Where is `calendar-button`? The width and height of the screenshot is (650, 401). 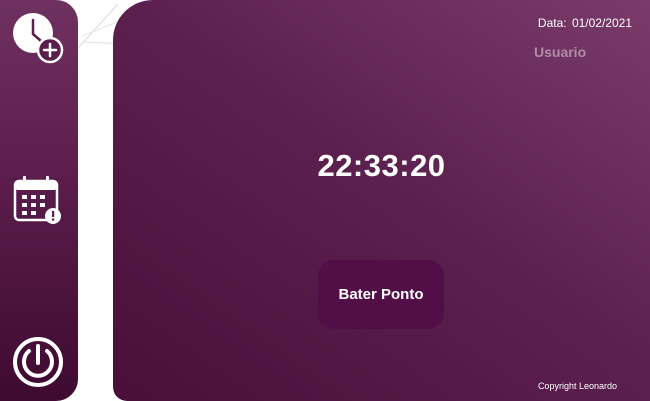 calendar-button is located at coordinates (38, 200).